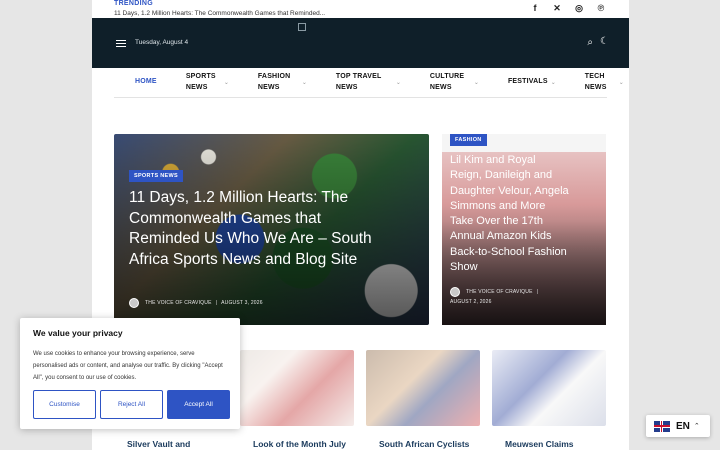  Describe the element at coordinates (539, 444) in the screenshot. I see `card-title: Meuwsen Claims` at that location.